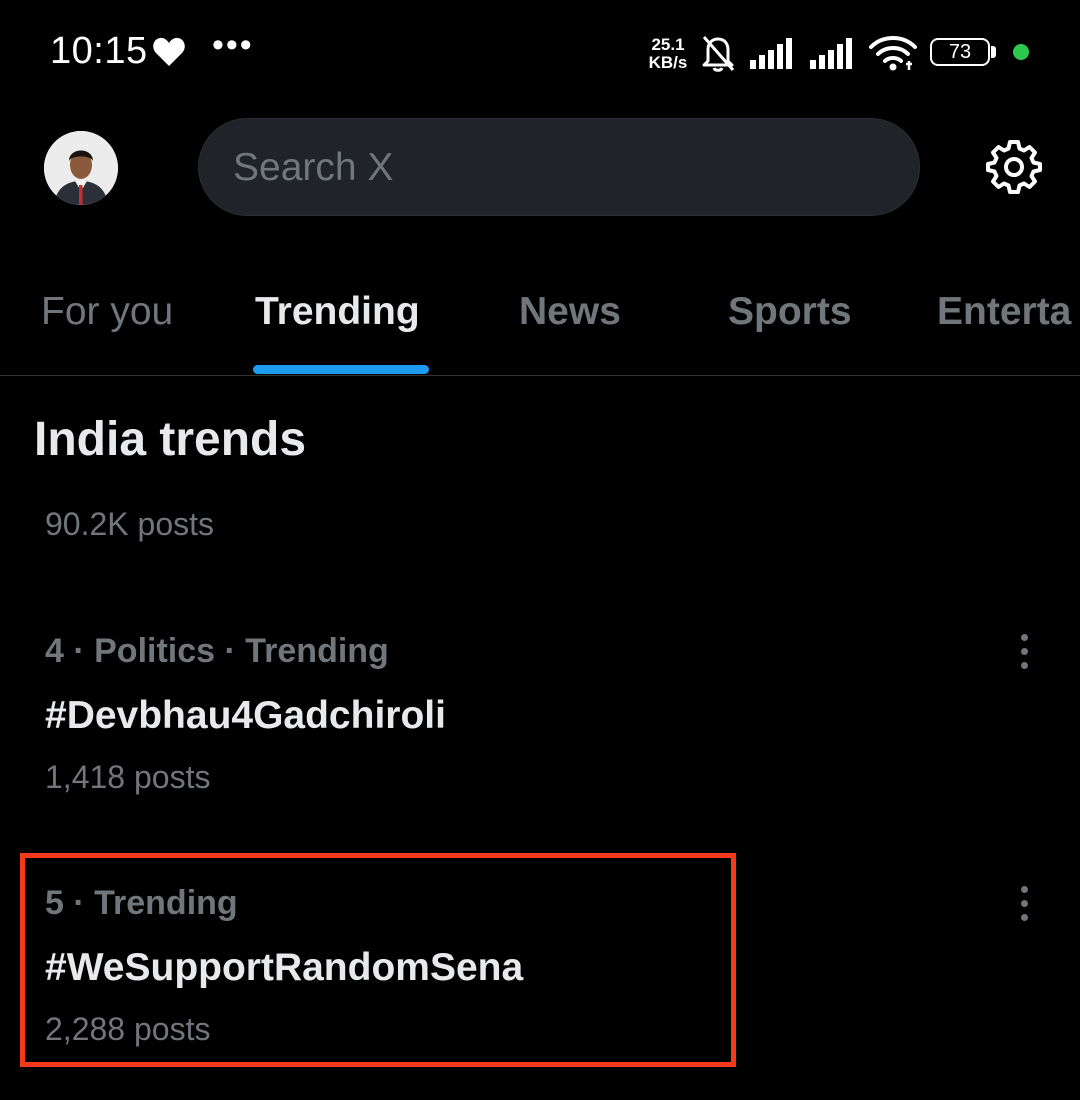 Image resolution: width=1080 pixels, height=1100 pixels. I want to click on battery-level: 73, so click(960, 52).